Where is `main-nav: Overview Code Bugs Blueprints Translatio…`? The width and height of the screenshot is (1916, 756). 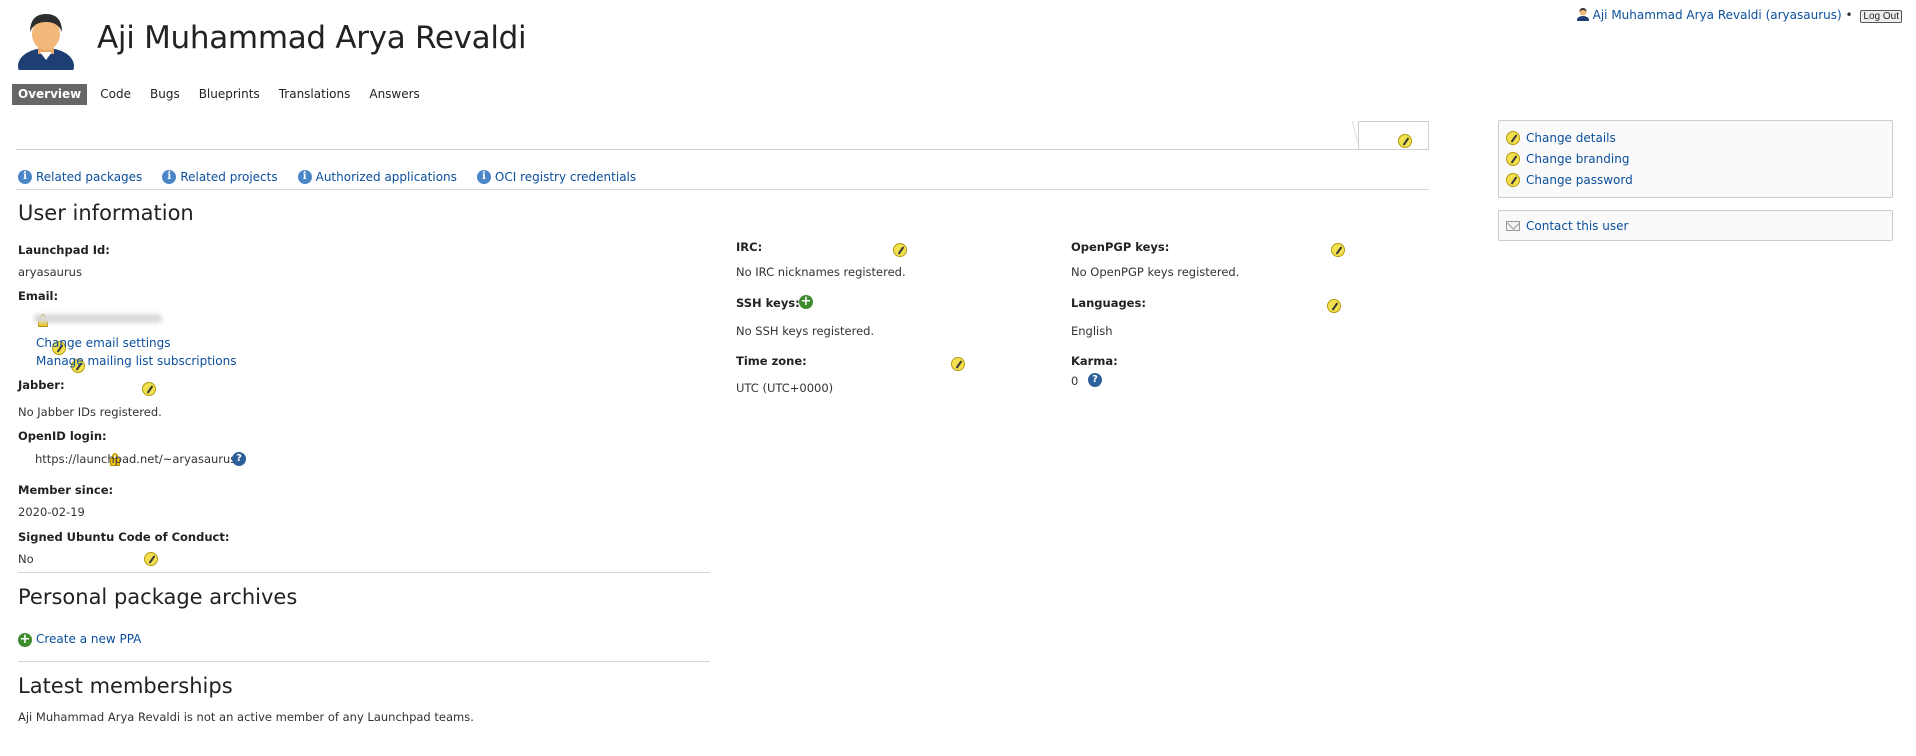
main-nav: Overview Code Bugs Blueprints Translatio… is located at coordinates (222, 94).